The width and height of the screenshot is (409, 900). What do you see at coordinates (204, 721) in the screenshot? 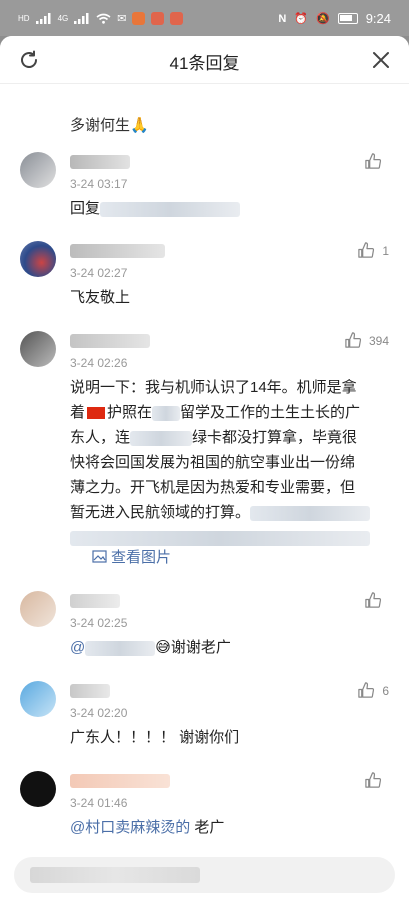
I see `comment-item: 3-24 02:20 广东人！！！！ 谢谢你们 6` at bounding box center [204, 721].